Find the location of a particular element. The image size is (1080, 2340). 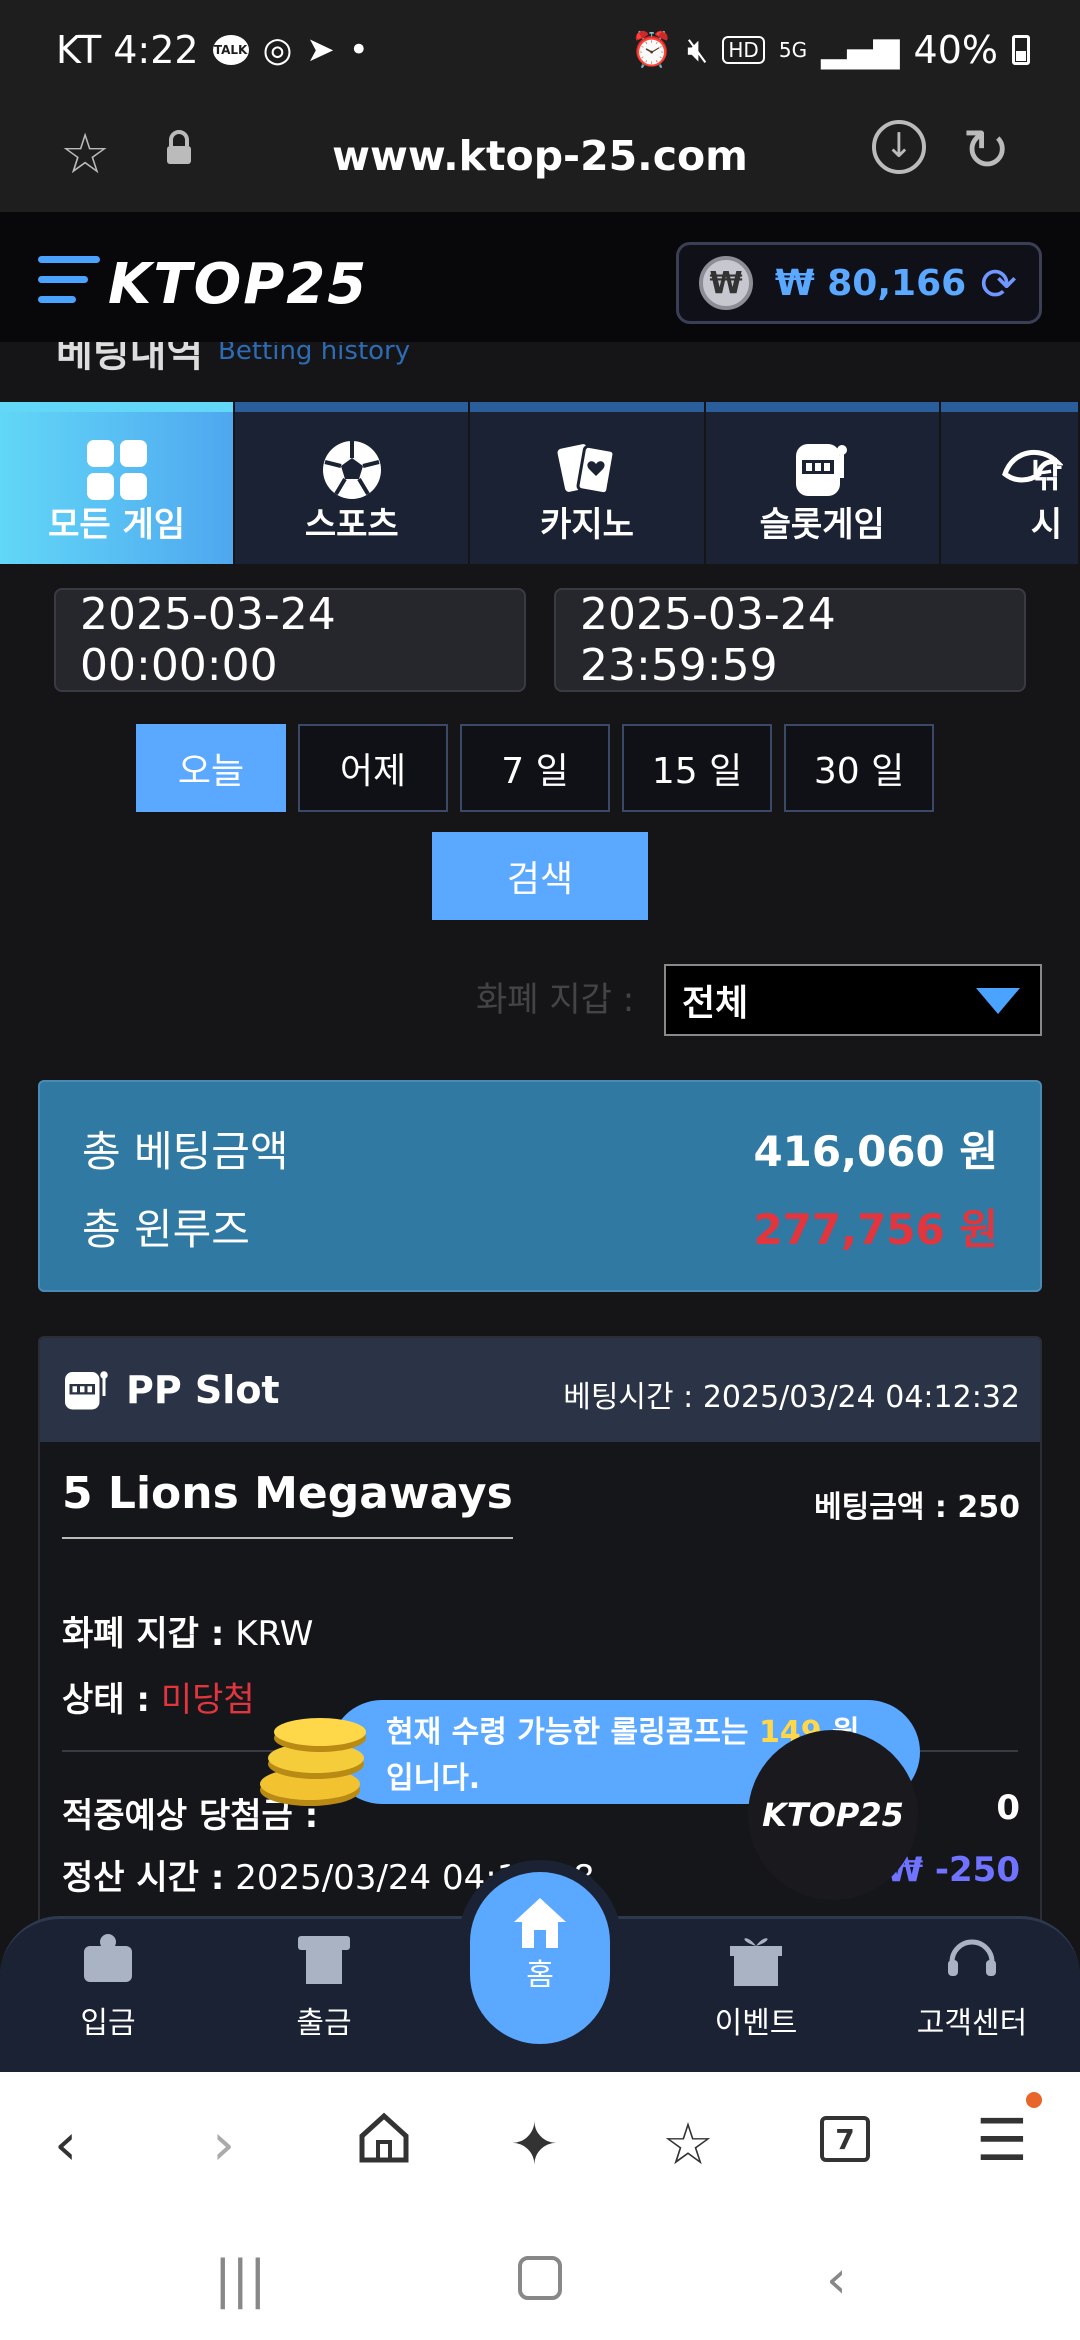

back-icon: ‹ is located at coordinates (65, 2144).